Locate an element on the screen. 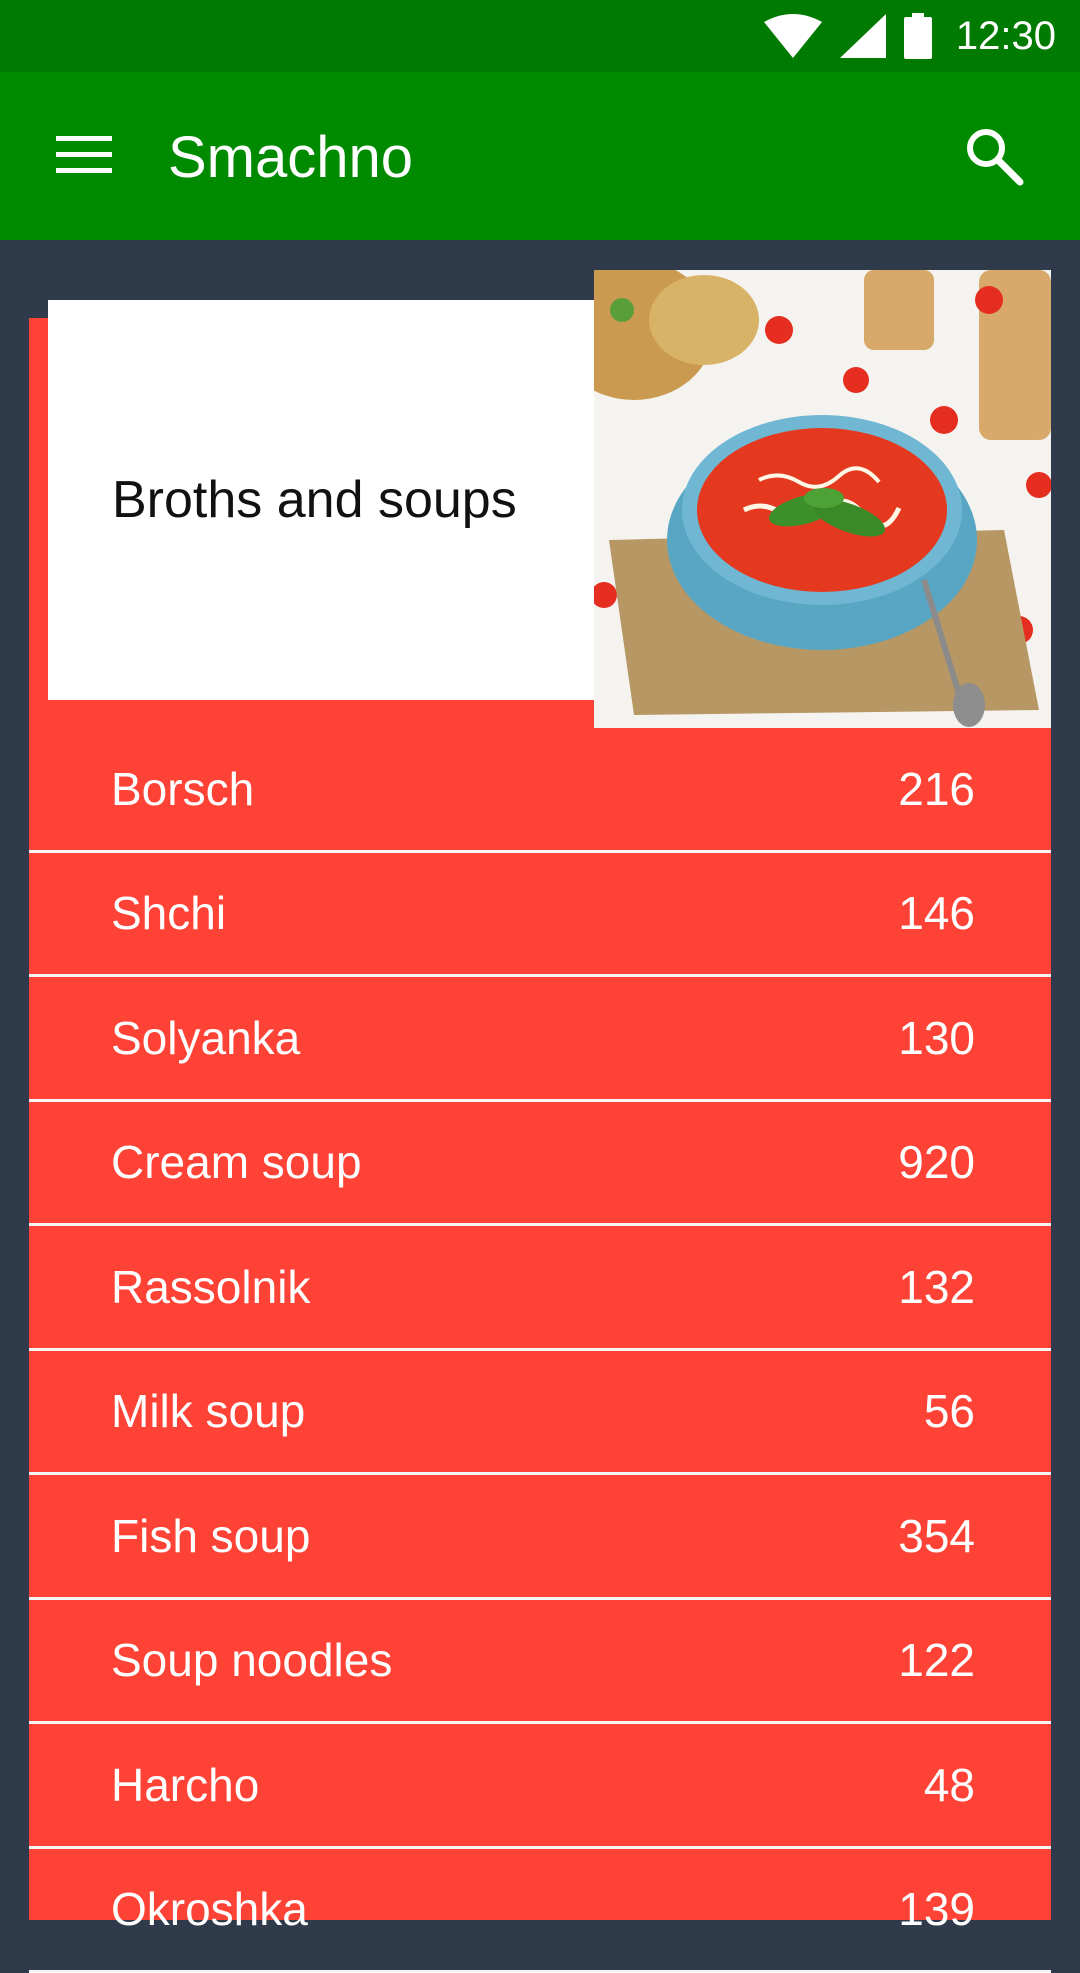 The image size is (1080, 1973). recipe-name: Shchi is located at coordinates (168, 913).